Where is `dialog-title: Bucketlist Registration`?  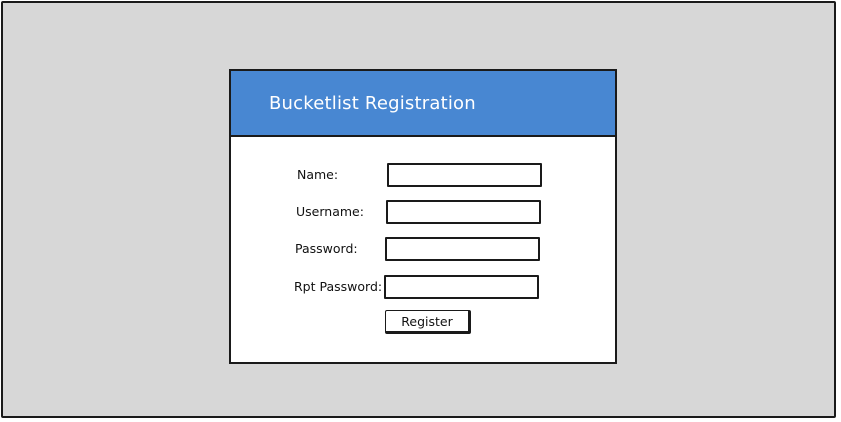
dialog-title: Bucketlist Registration is located at coordinates (372, 103).